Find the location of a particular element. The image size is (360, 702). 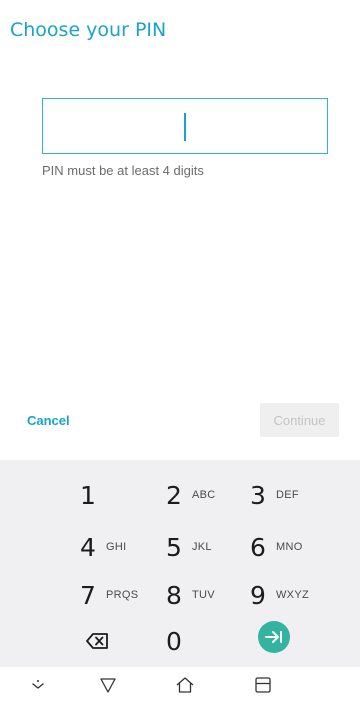

key-2: 2 ABC is located at coordinates (208, 495).